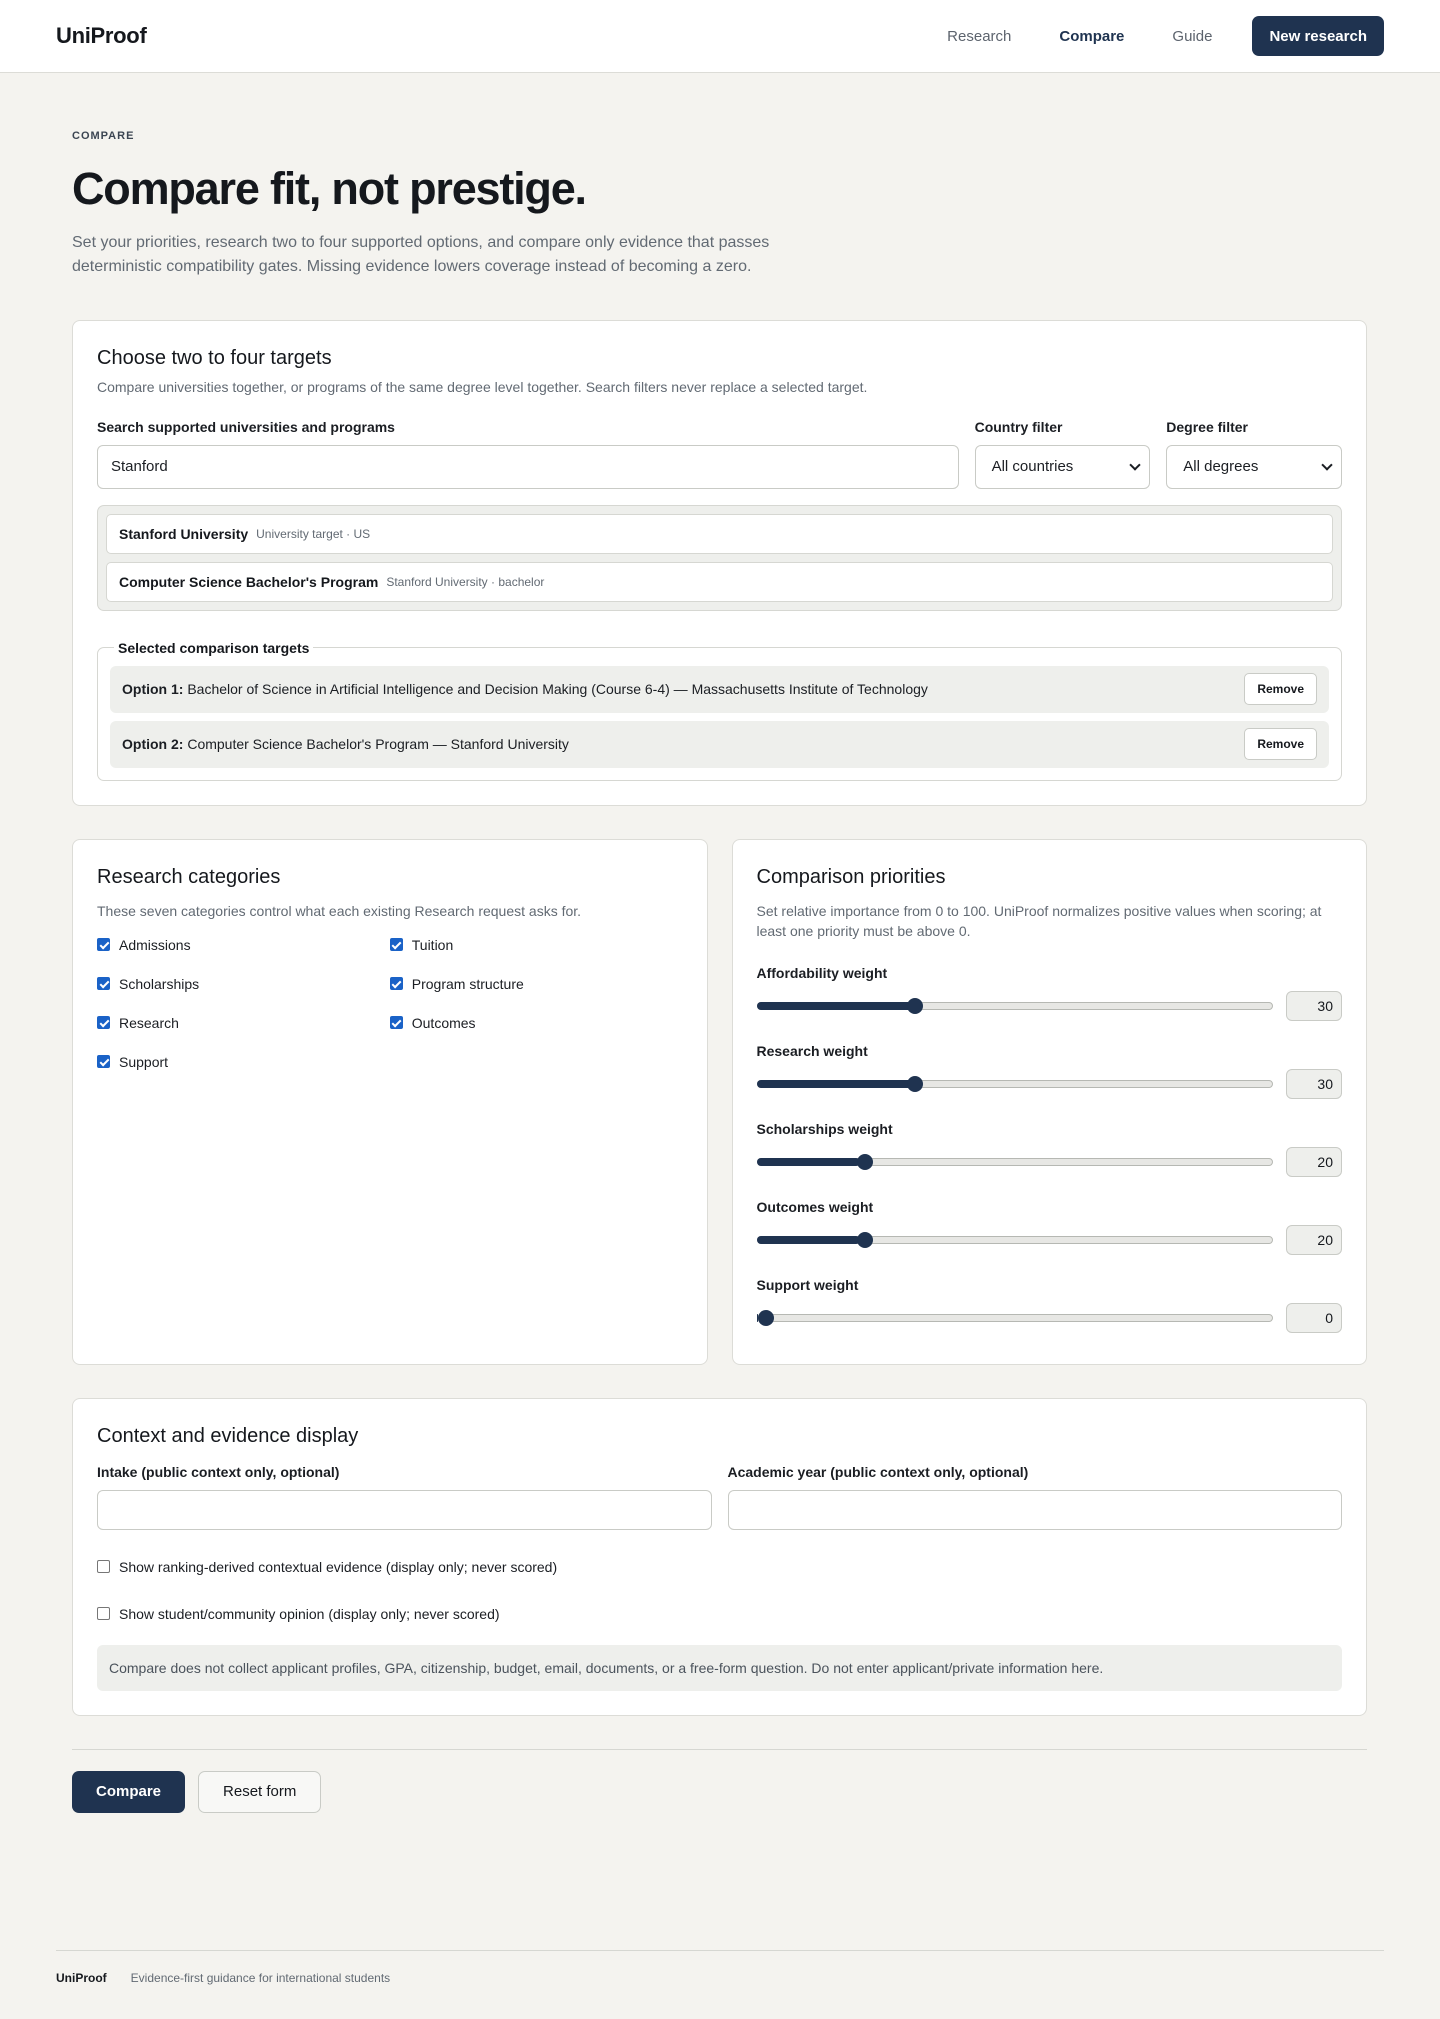 The image size is (1440, 2019). Describe the element at coordinates (467, 983) in the screenshot. I see `category-label: Program structure` at that location.